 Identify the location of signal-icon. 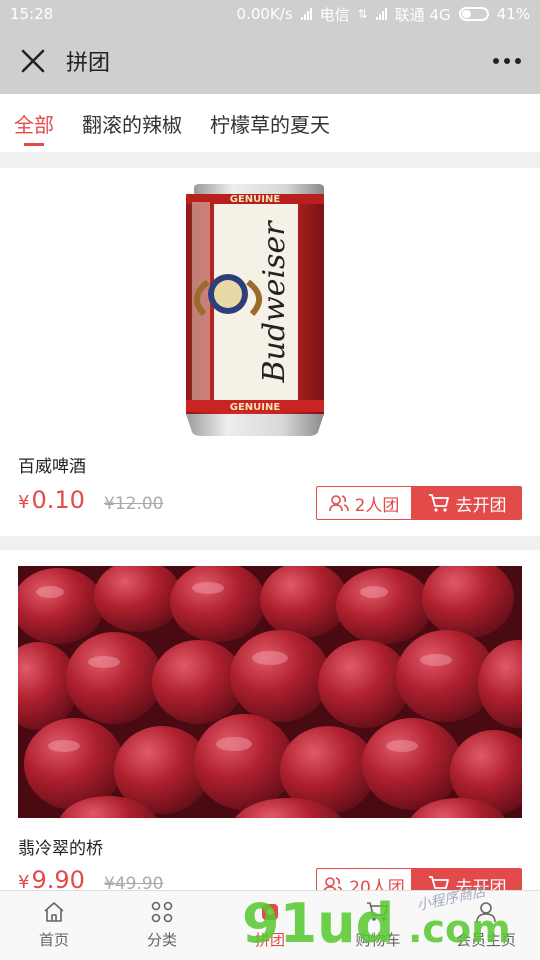
(306, 14).